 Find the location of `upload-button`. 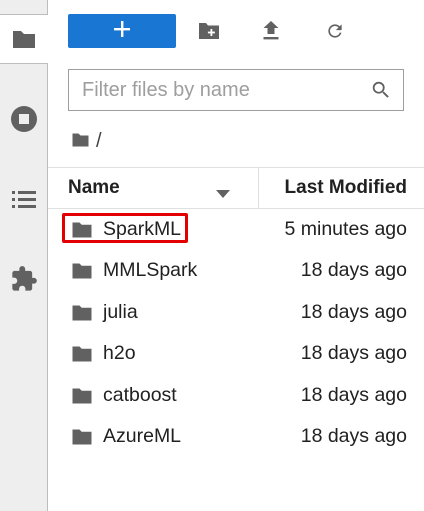

upload-button is located at coordinates (271, 33).